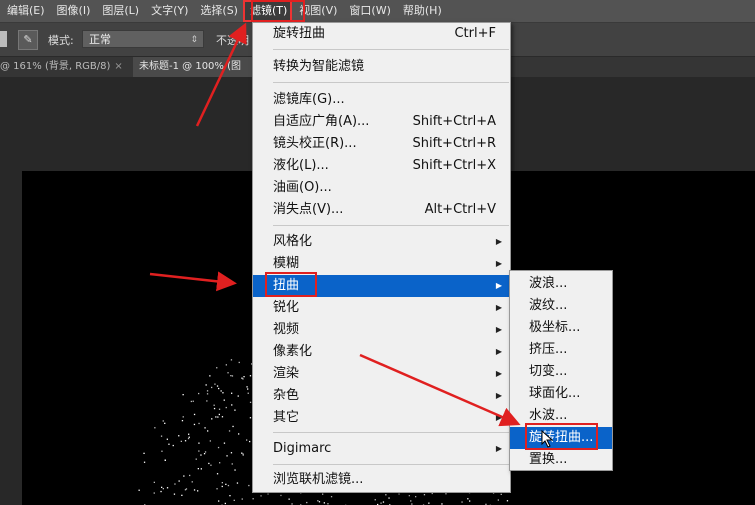  What do you see at coordinates (143, 39) in the screenshot?
I see `mode-select: 正常 ⇕` at bounding box center [143, 39].